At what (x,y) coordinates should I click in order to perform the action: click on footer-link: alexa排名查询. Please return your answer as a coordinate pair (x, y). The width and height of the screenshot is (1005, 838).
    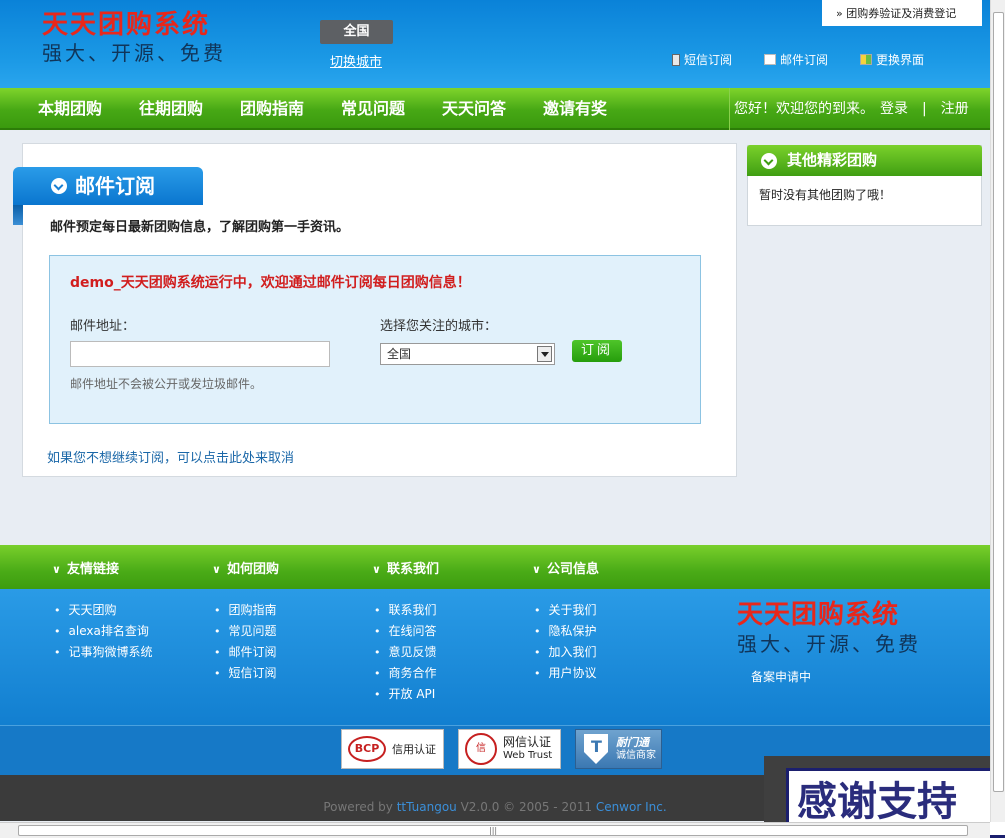
    Looking at the image, I should click on (103, 631).